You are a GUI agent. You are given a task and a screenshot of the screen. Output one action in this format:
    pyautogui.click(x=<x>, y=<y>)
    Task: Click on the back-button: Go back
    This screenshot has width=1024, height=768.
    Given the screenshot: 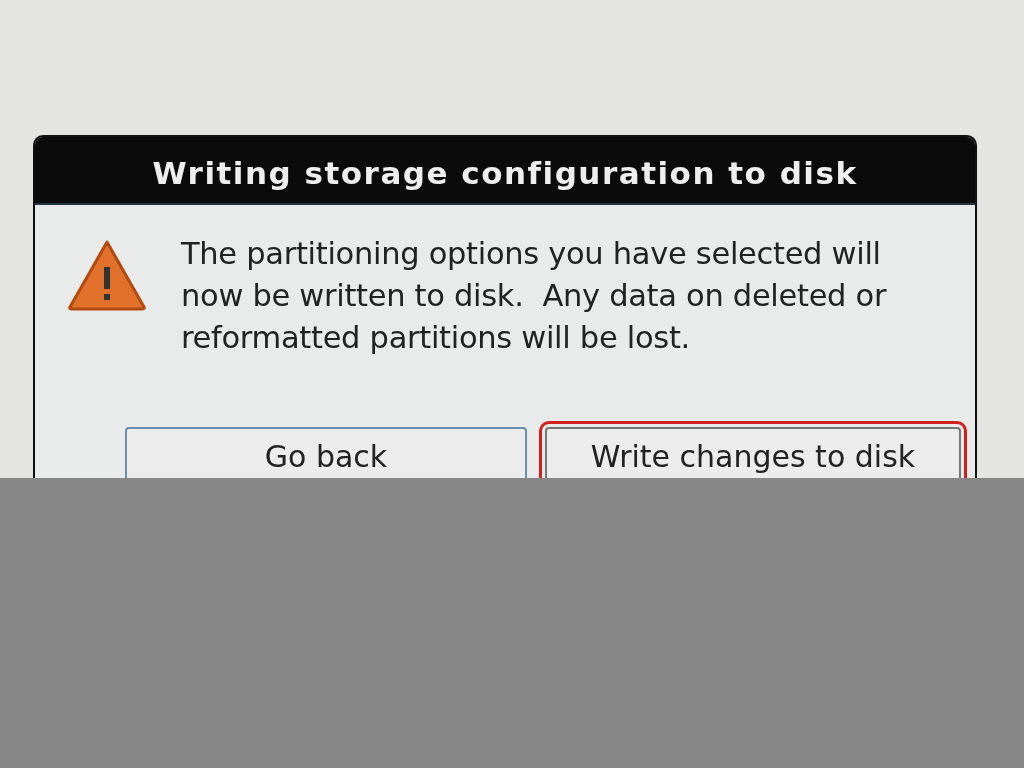 What is the action you would take?
    pyautogui.click(x=326, y=452)
    